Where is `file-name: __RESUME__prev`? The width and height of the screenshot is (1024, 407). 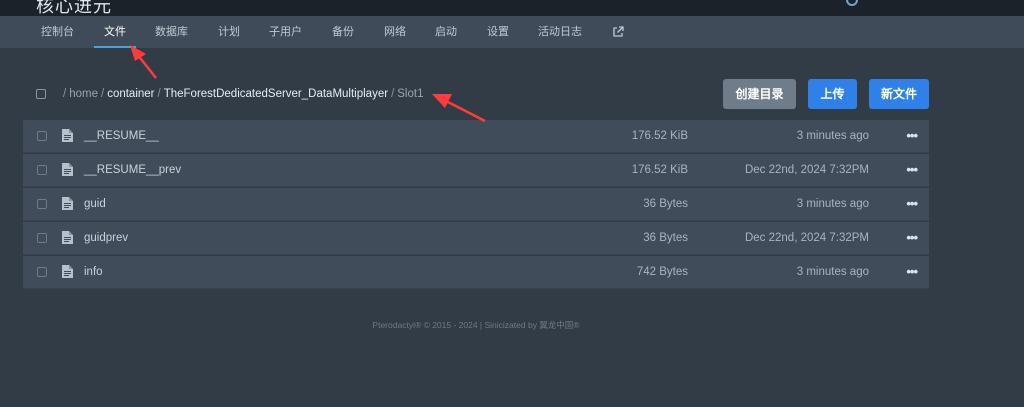 file-name: __RESUME__prev is located at coordinates (132, 170).